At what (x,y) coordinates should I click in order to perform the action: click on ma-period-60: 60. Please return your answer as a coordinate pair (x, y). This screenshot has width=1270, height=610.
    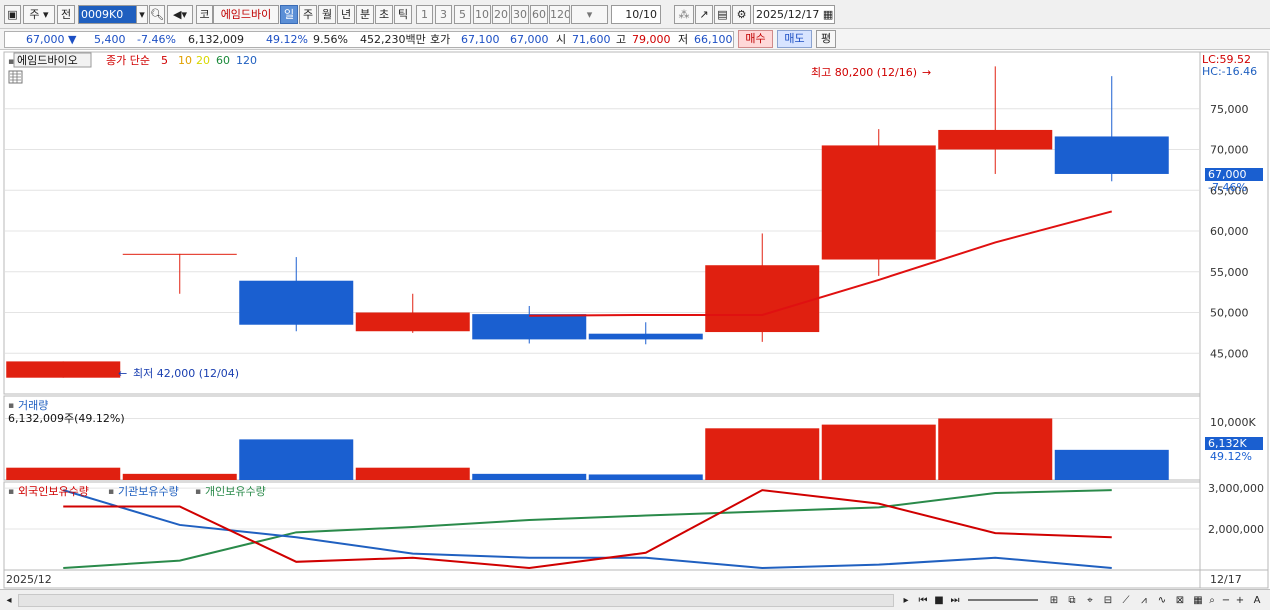
    Looking at the image, I should click on (223, 60).